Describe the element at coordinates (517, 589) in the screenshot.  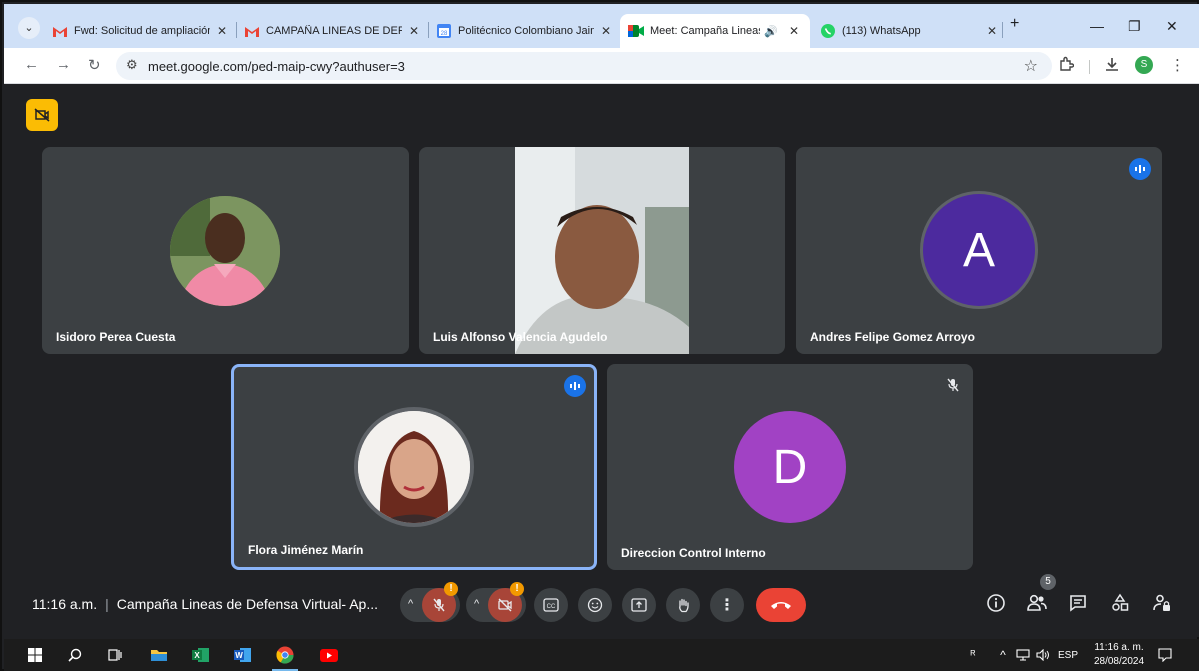
I see `warning-badge: !` at that location.